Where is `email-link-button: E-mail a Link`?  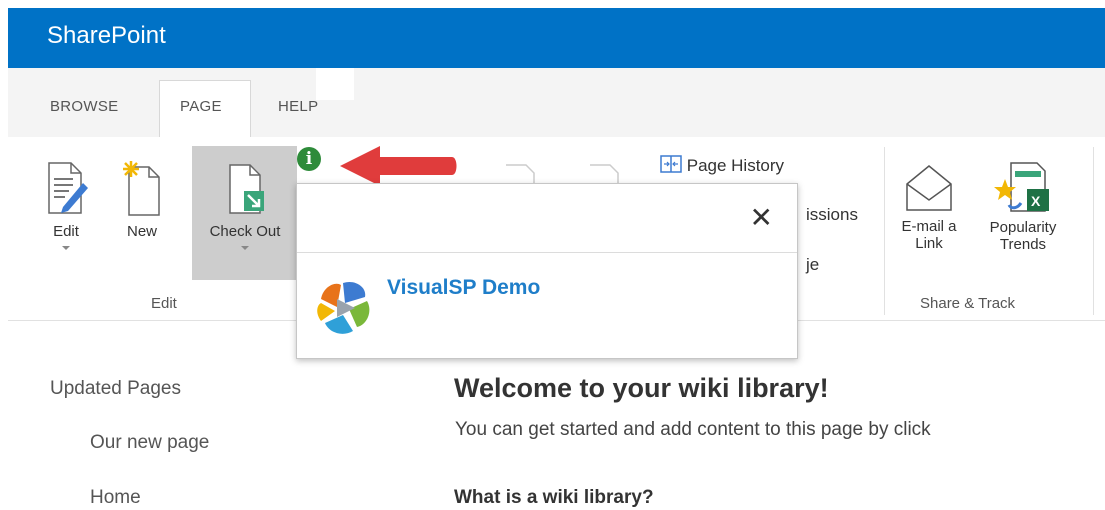
email-link-button: E-mail a Link is located at coordinates (929, 207).